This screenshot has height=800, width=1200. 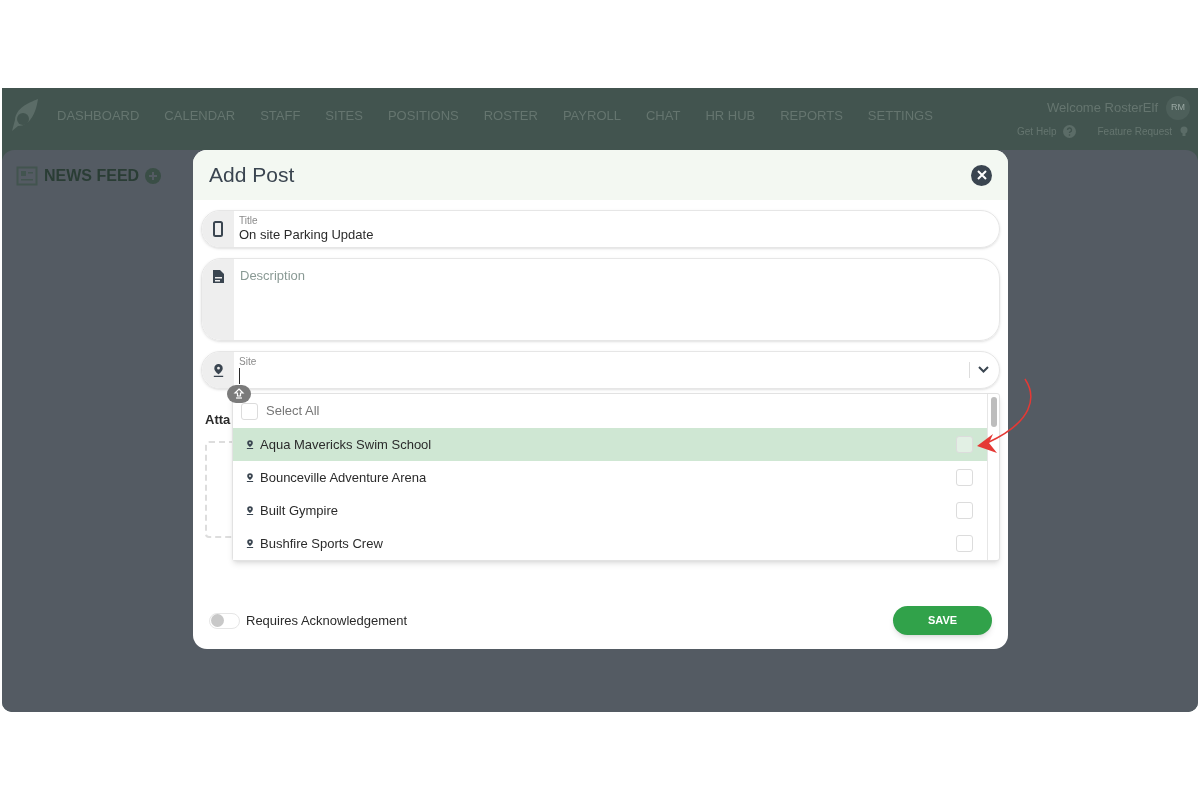 I want to click on field-label: Title, so click(x=249, y=221).